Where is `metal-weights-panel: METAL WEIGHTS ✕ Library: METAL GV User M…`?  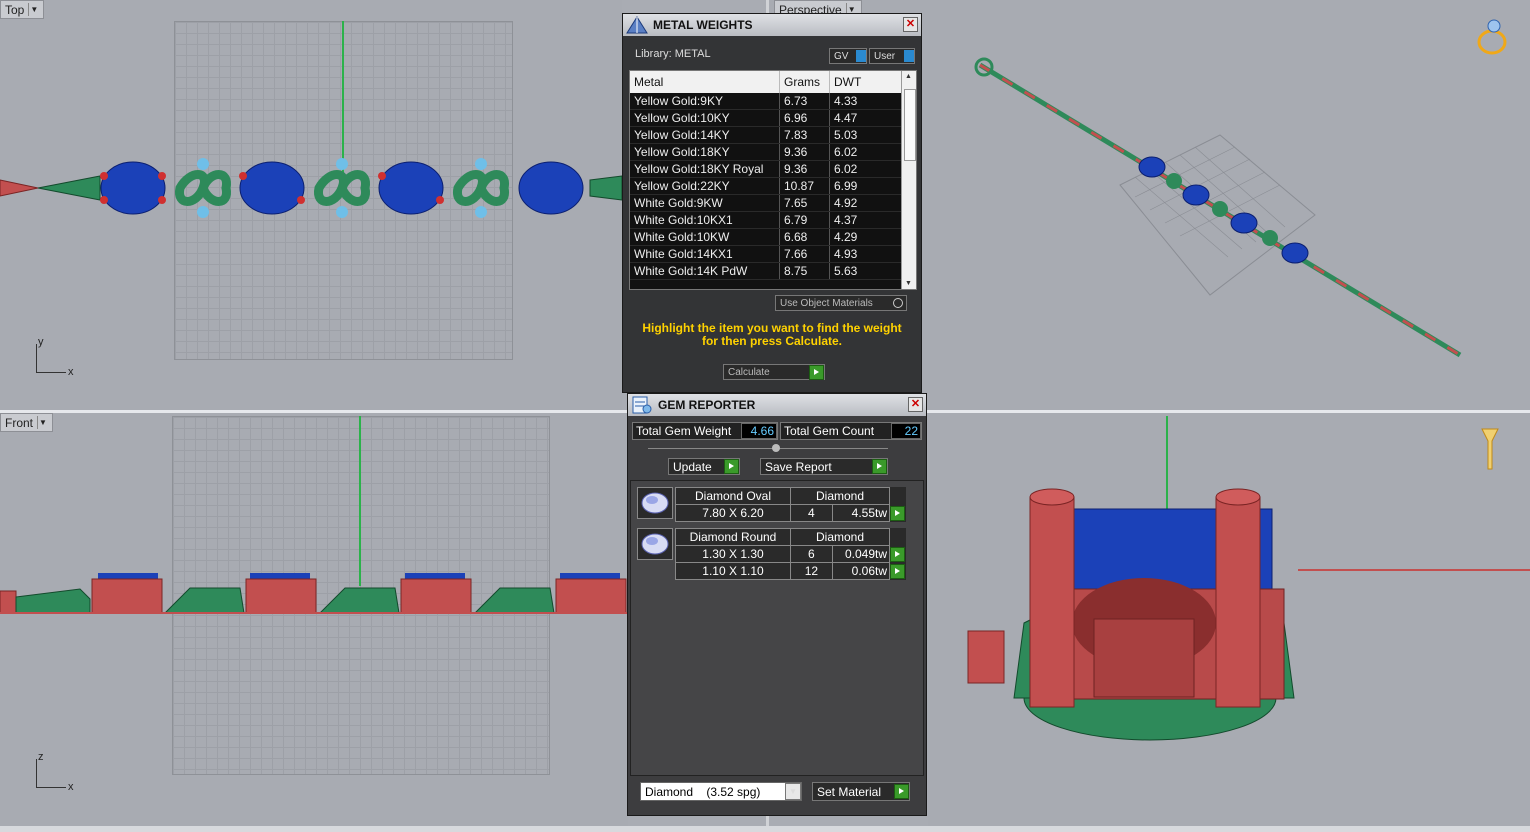
metal-weights-panel: METAL WEIGHTS ✕ Library: METAL GV User M… is located at coordinates (772, 203).